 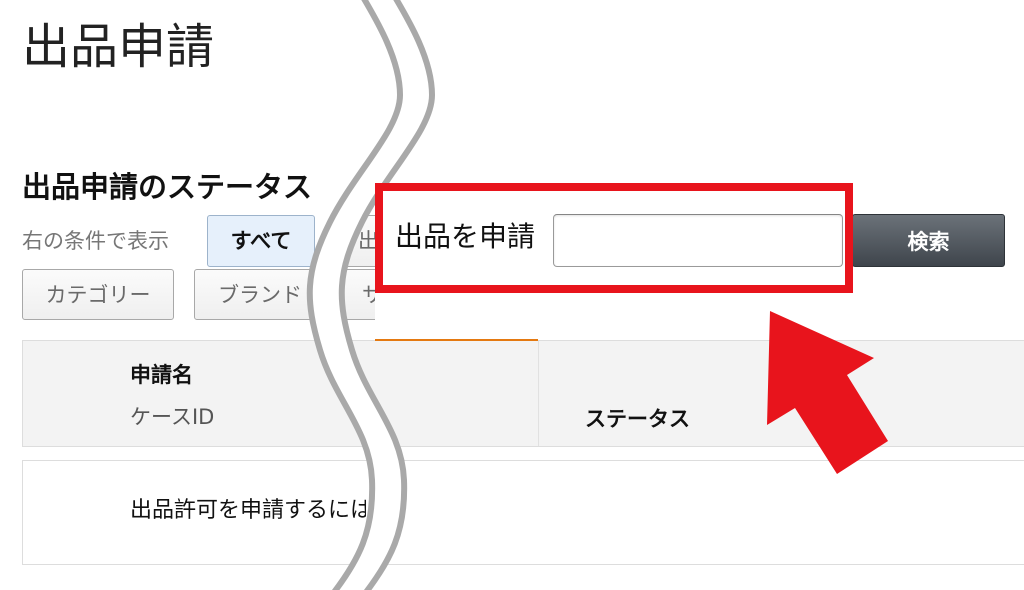 What do you see at coordinates (260, 294) in the screenshot?
I see `filter-button-brand: ブランド` at bounding box center [260, 294].